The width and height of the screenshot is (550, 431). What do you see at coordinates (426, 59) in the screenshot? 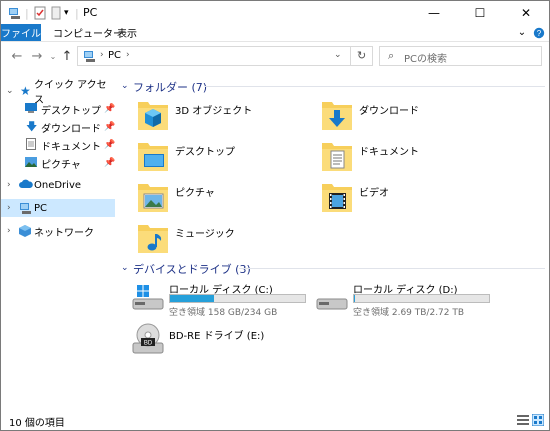
I see `search-placeholder: PCの検索` at bounding box center [426, 59].